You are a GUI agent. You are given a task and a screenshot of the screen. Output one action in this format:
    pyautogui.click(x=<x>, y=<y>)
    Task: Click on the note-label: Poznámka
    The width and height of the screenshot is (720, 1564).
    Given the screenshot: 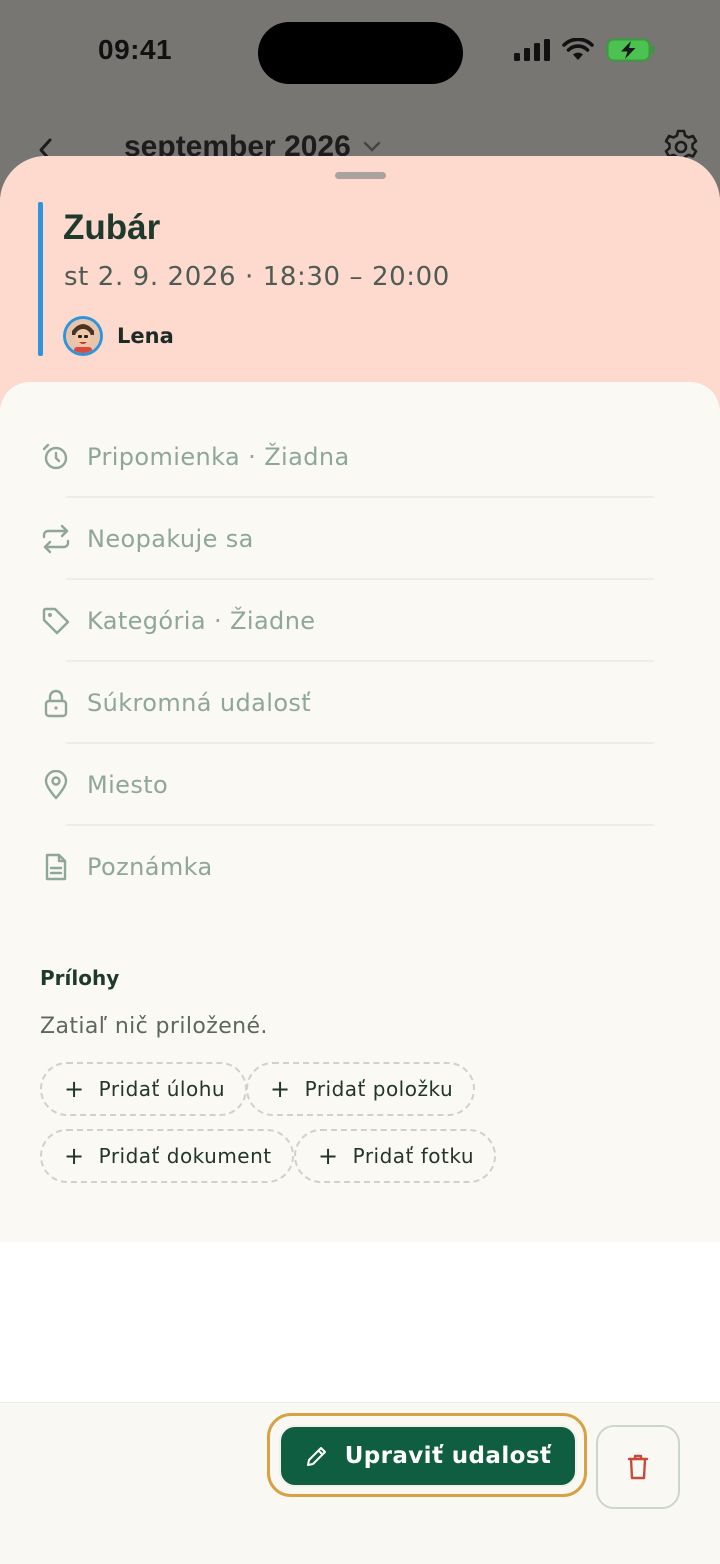 What is the action you would take?
    pyautogui.click(x=150, y=867)
    